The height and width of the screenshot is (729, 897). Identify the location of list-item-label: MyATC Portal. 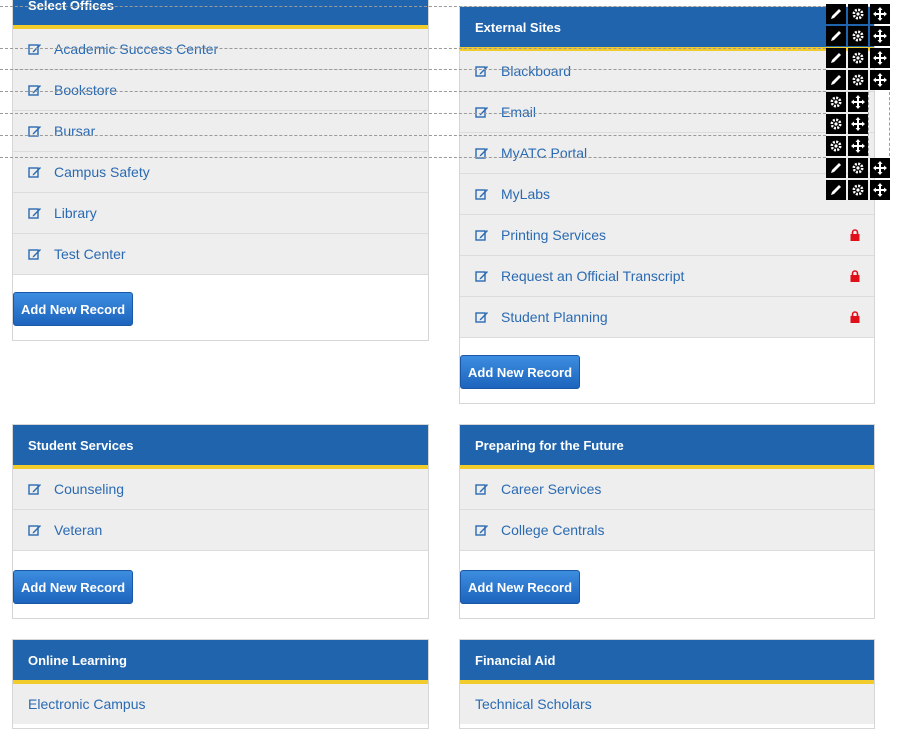
(544, 153).